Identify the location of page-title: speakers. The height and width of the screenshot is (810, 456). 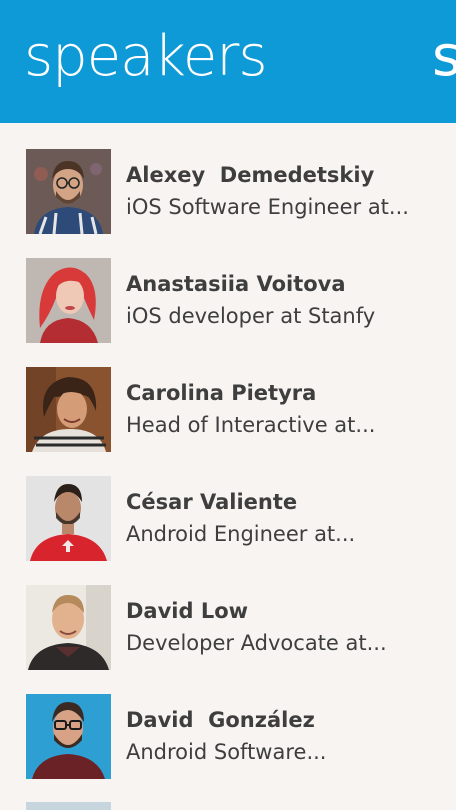
(146, 56).